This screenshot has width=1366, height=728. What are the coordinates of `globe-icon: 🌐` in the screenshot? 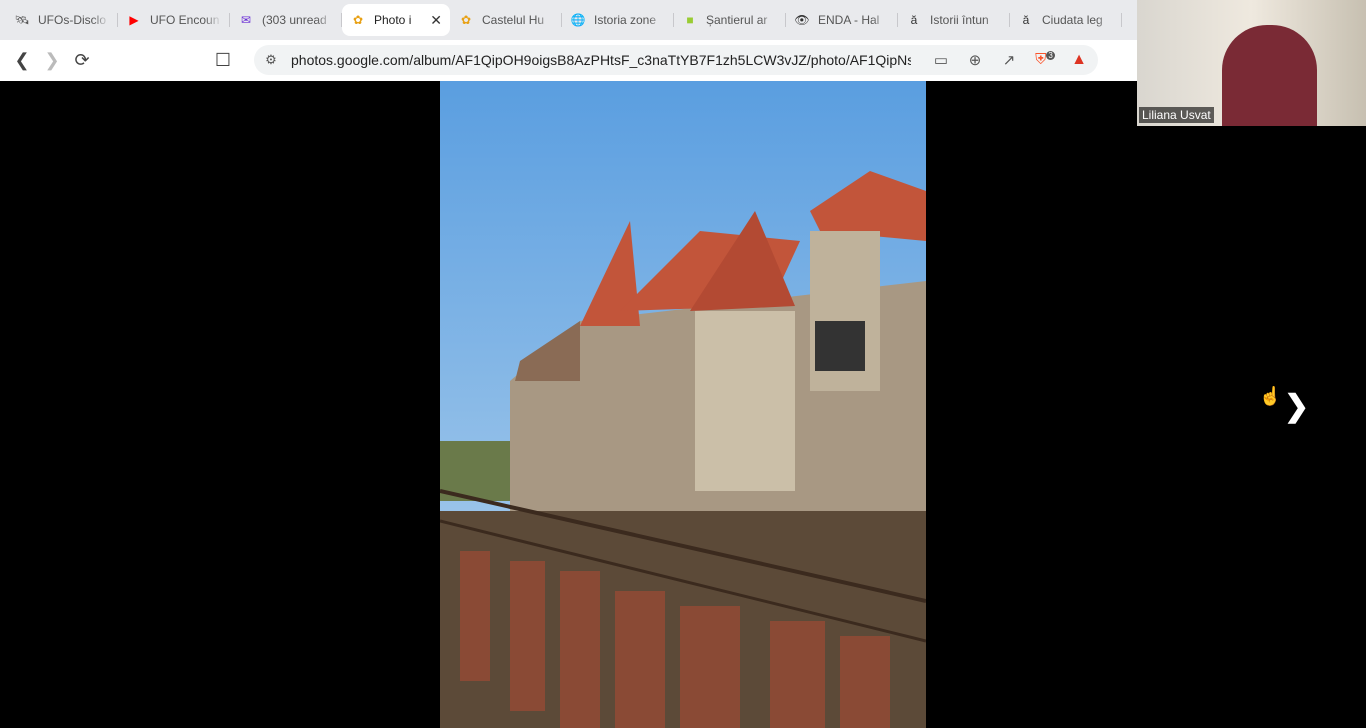 It's located at (578, 20).